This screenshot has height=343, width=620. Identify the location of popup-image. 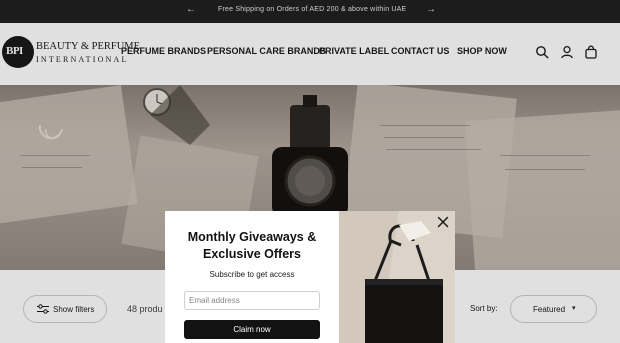
(397, 277).